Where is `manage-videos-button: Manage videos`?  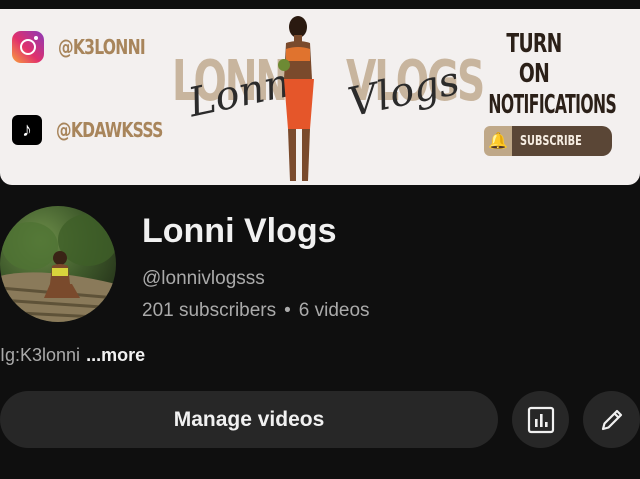 manage-videos-button: Manage videos is located at coordinates (249, 419).